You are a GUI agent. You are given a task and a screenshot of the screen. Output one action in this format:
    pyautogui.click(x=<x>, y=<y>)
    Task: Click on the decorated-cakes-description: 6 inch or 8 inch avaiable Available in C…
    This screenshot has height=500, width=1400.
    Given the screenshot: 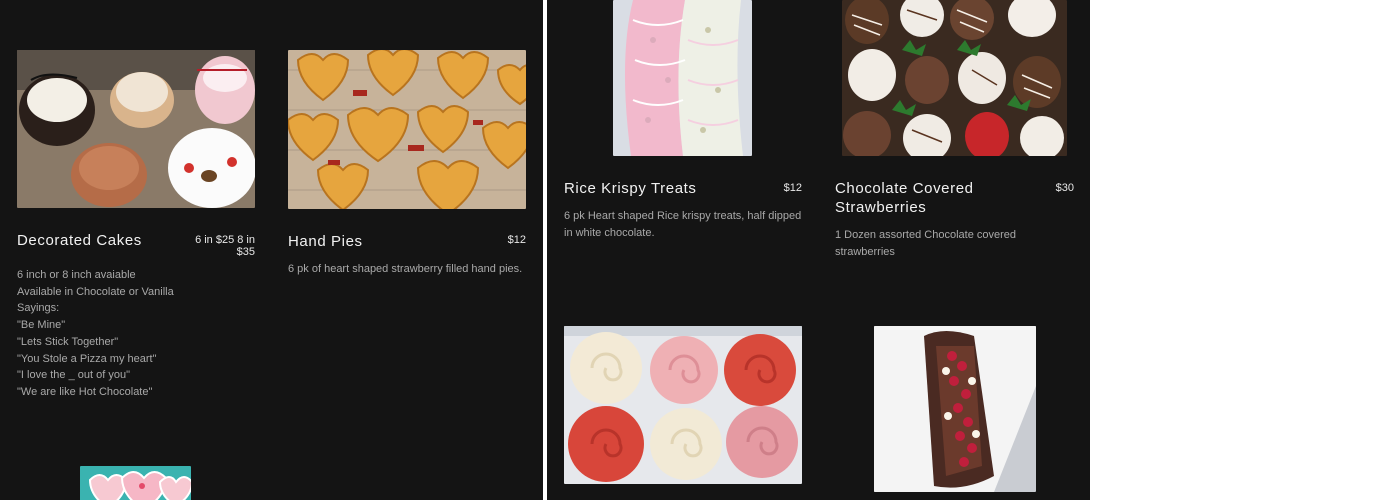 What is the action you would take?
    pyautogui.click(x=95, y=333)
    